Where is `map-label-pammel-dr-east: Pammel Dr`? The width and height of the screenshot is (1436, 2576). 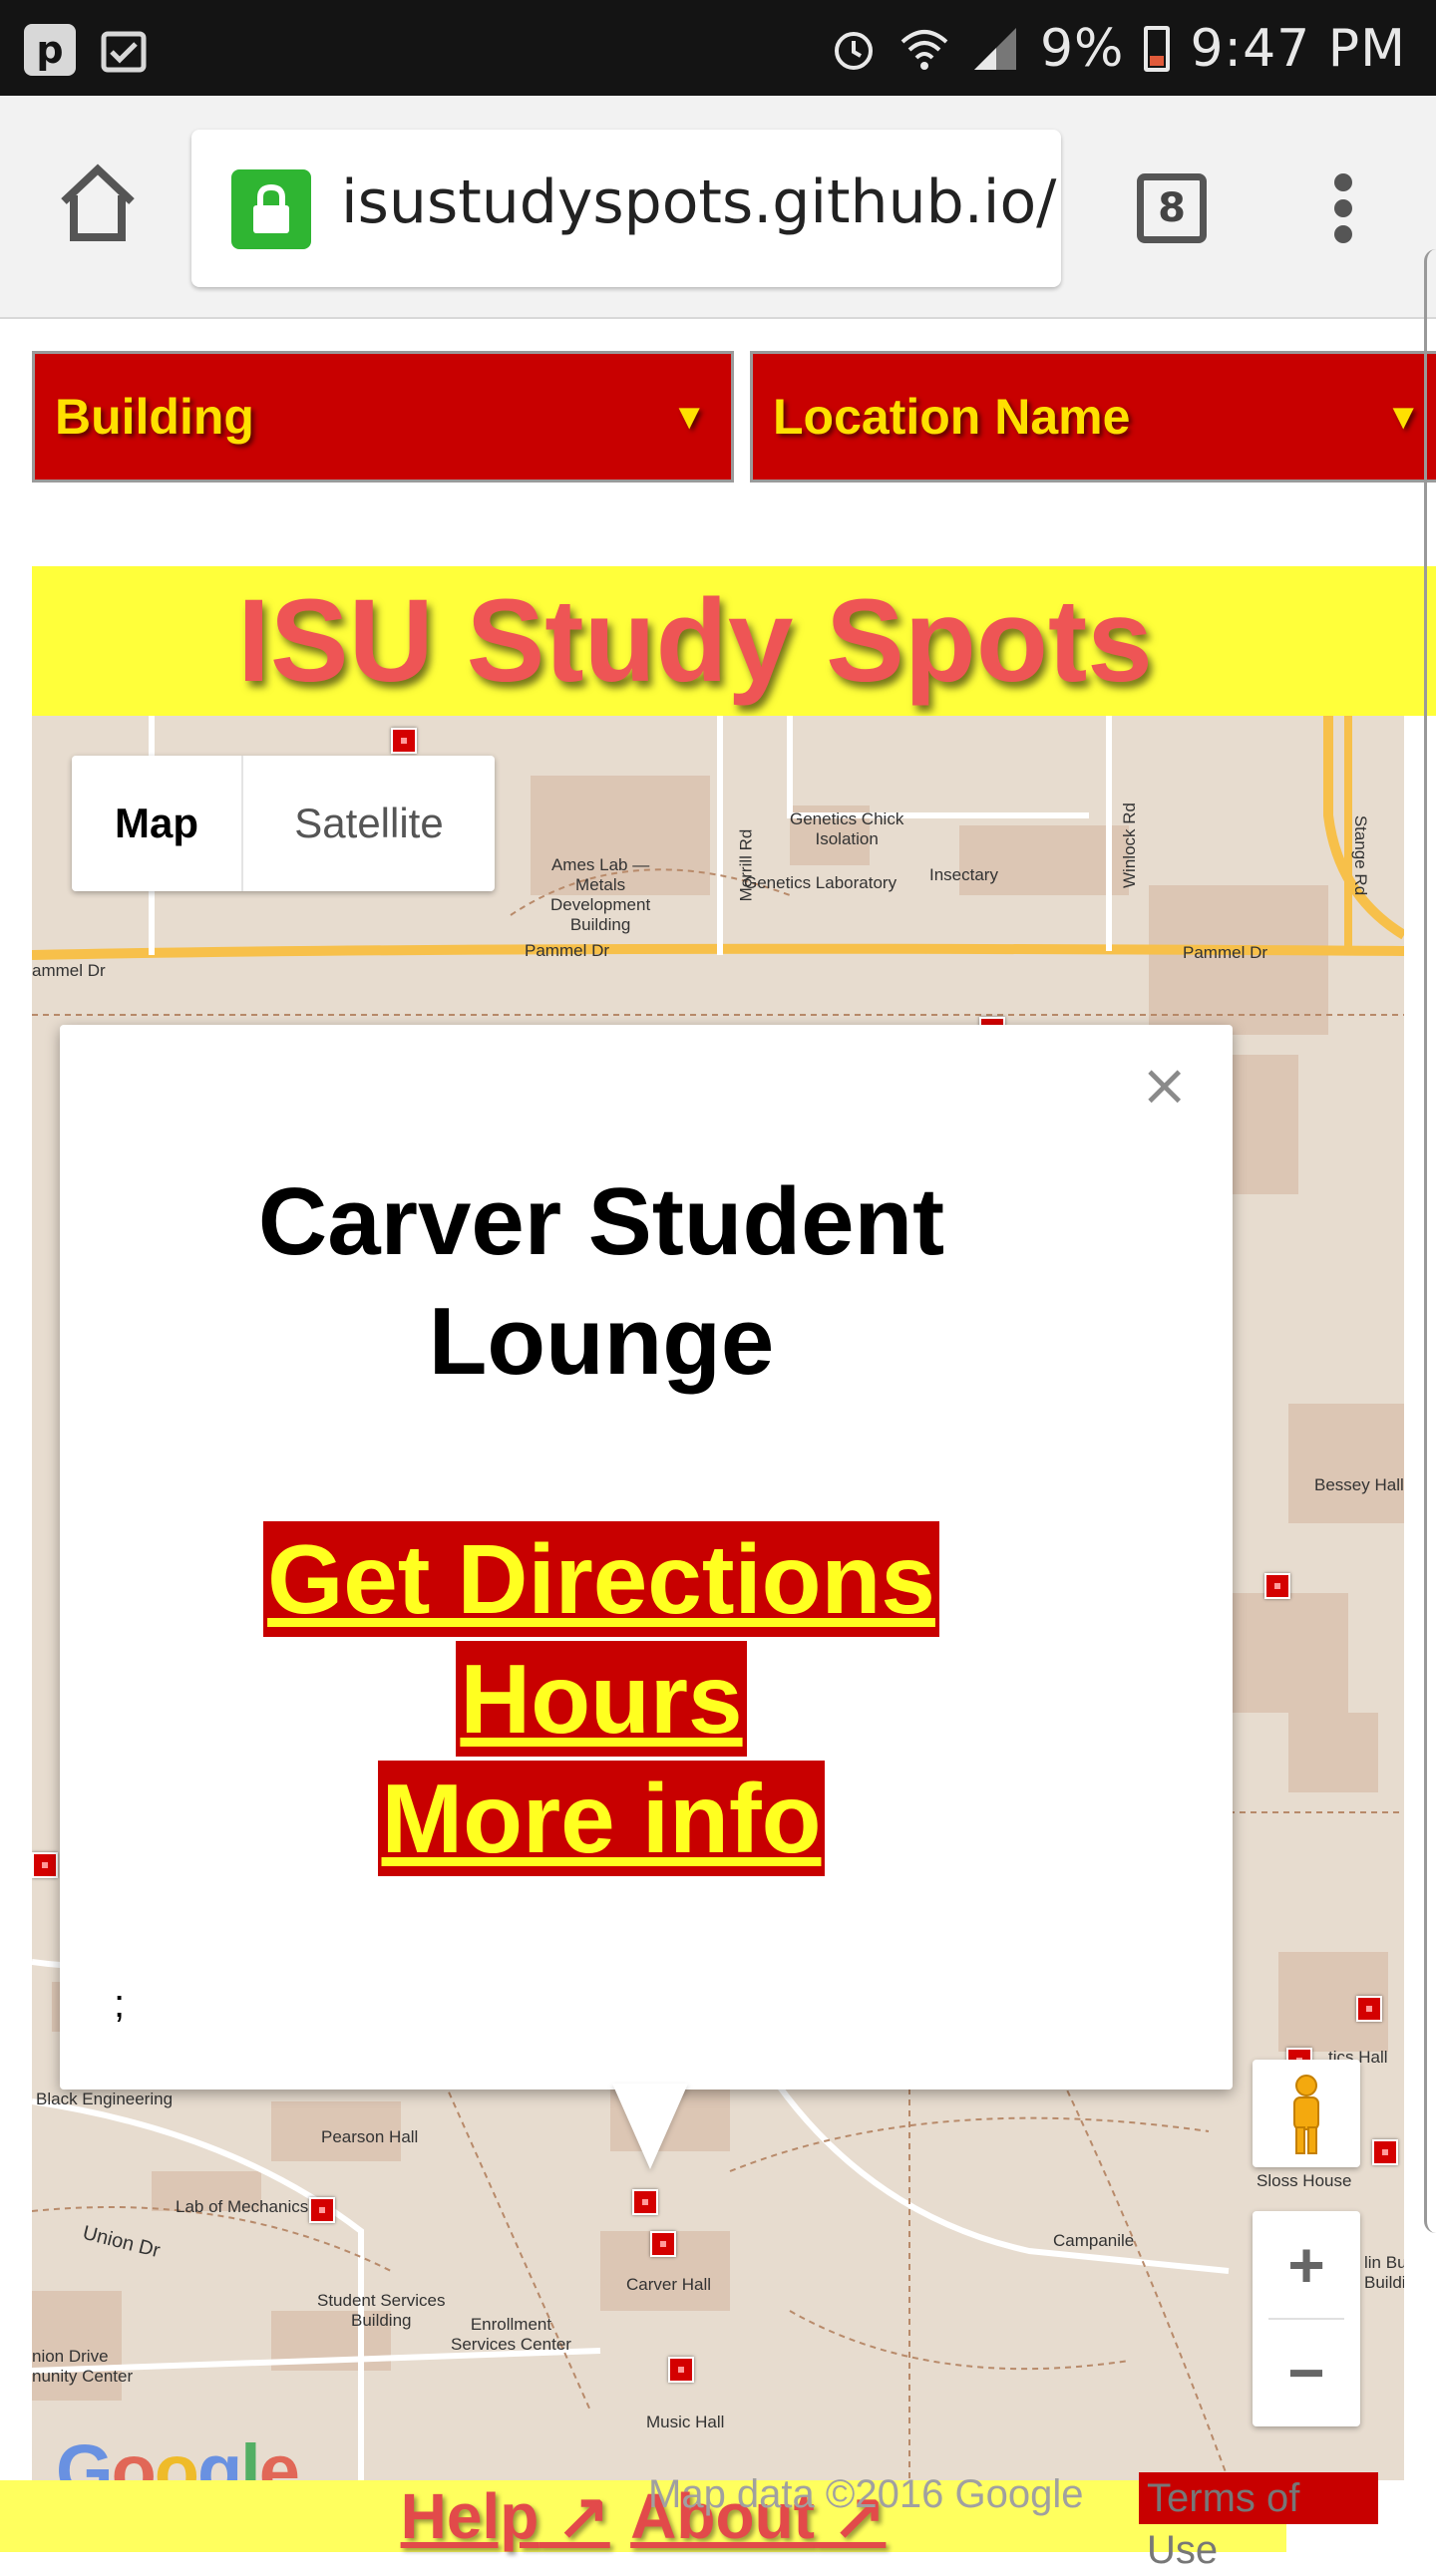
map-label-pammel-dr-east: Pammel Dr is located at coordinates (1225, 952).